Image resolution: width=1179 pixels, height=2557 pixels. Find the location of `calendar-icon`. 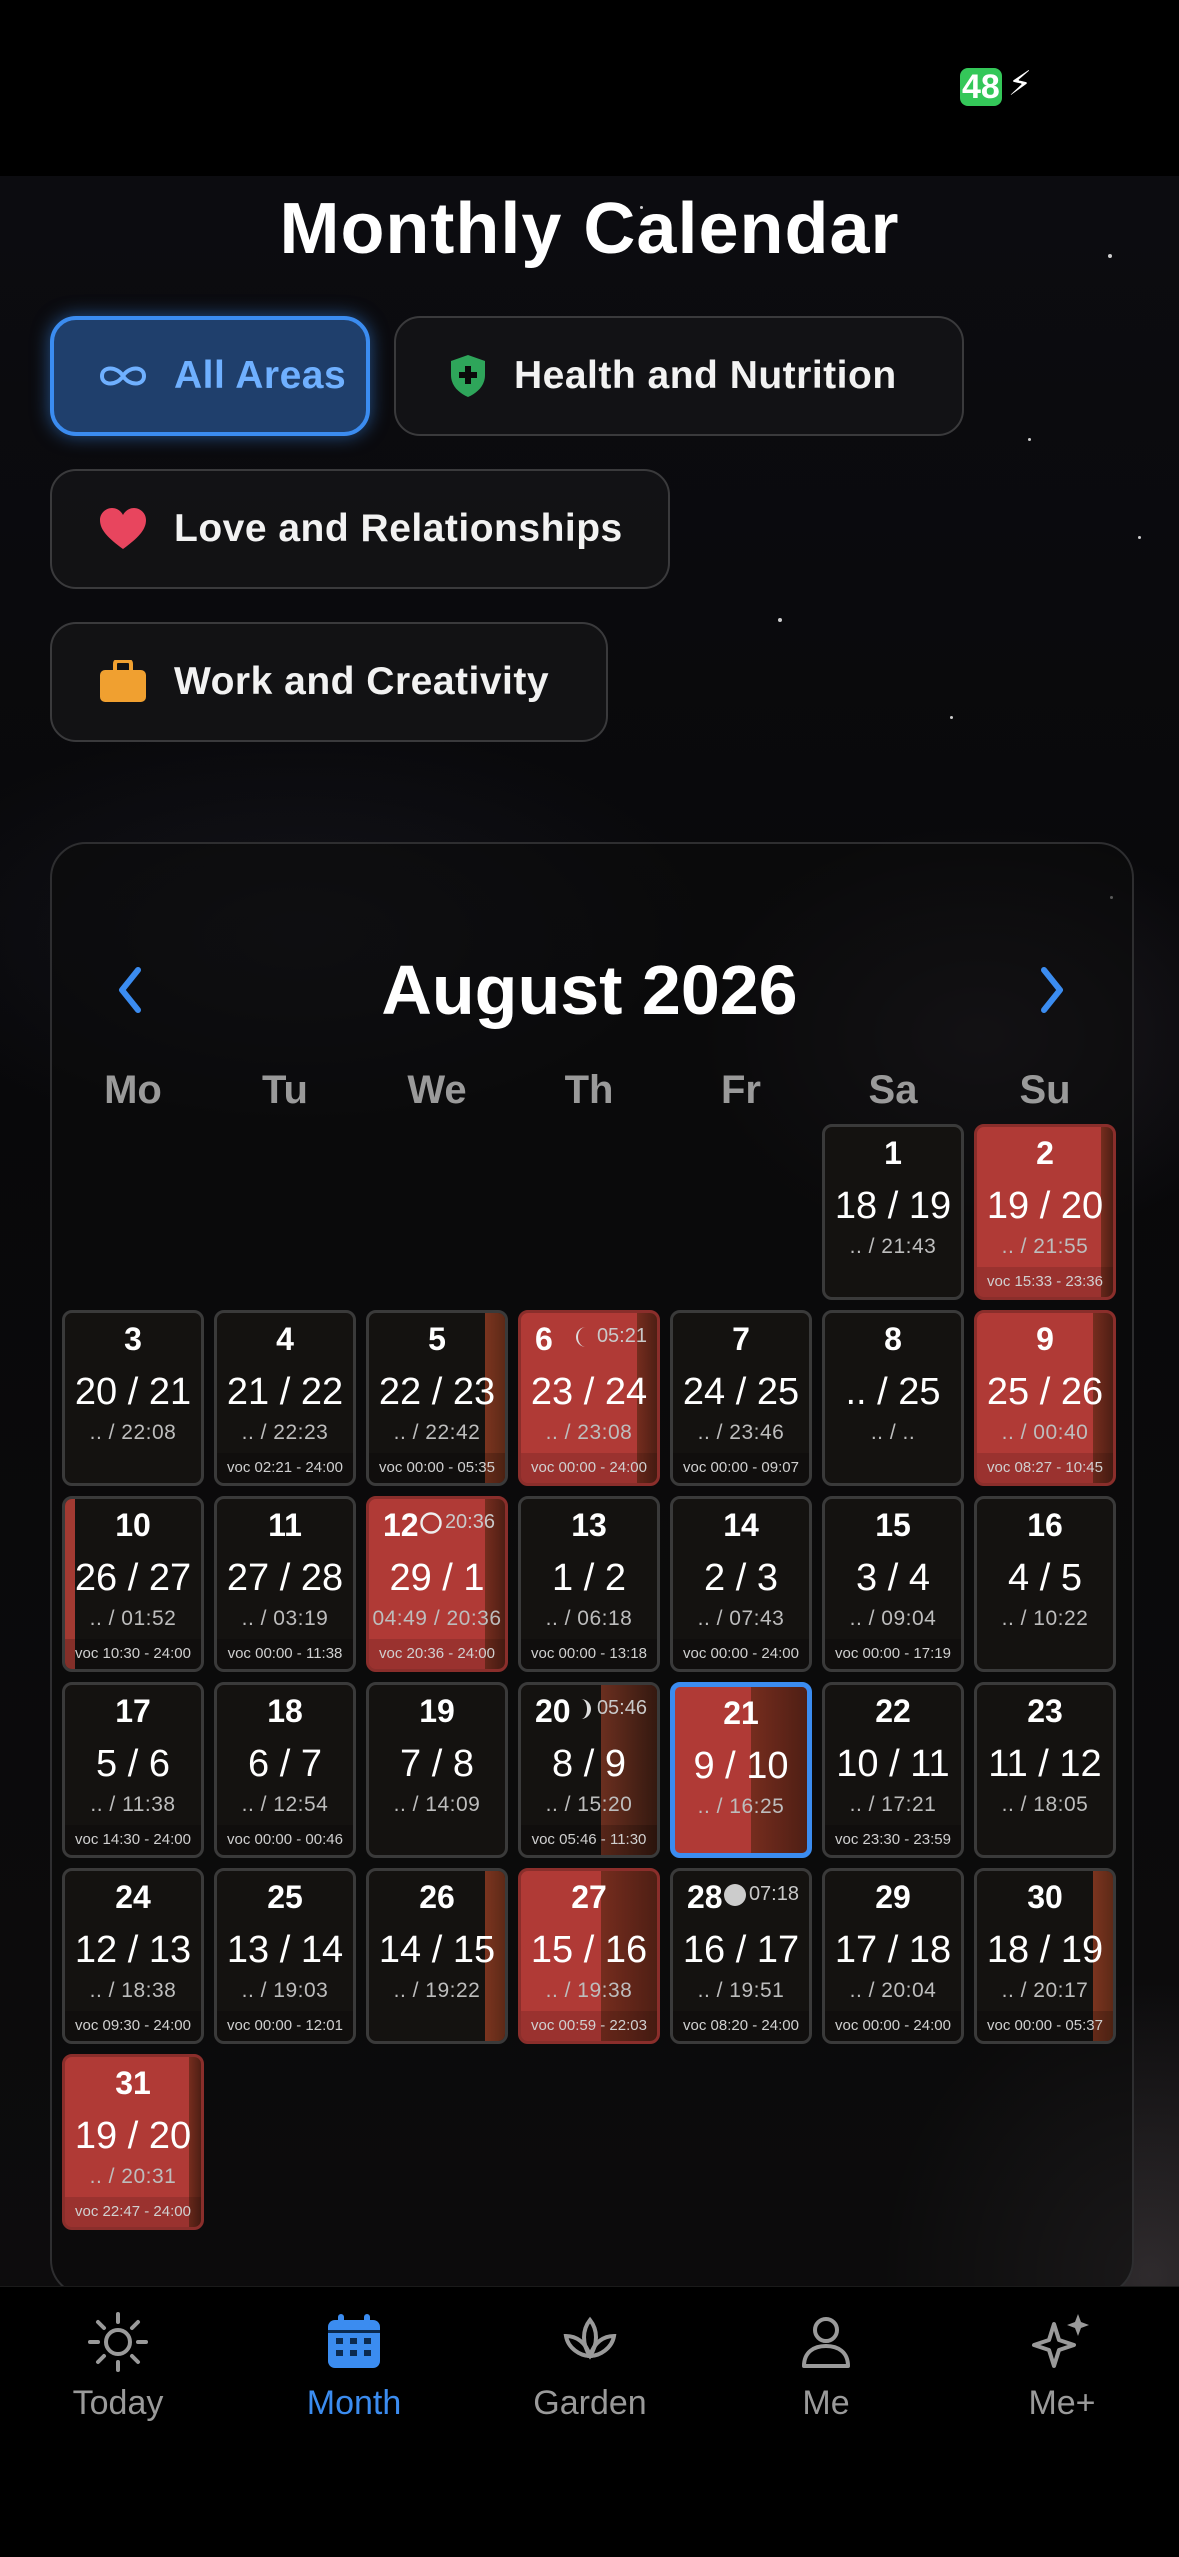

calendar-icon is located at coordinates (354, 2341).